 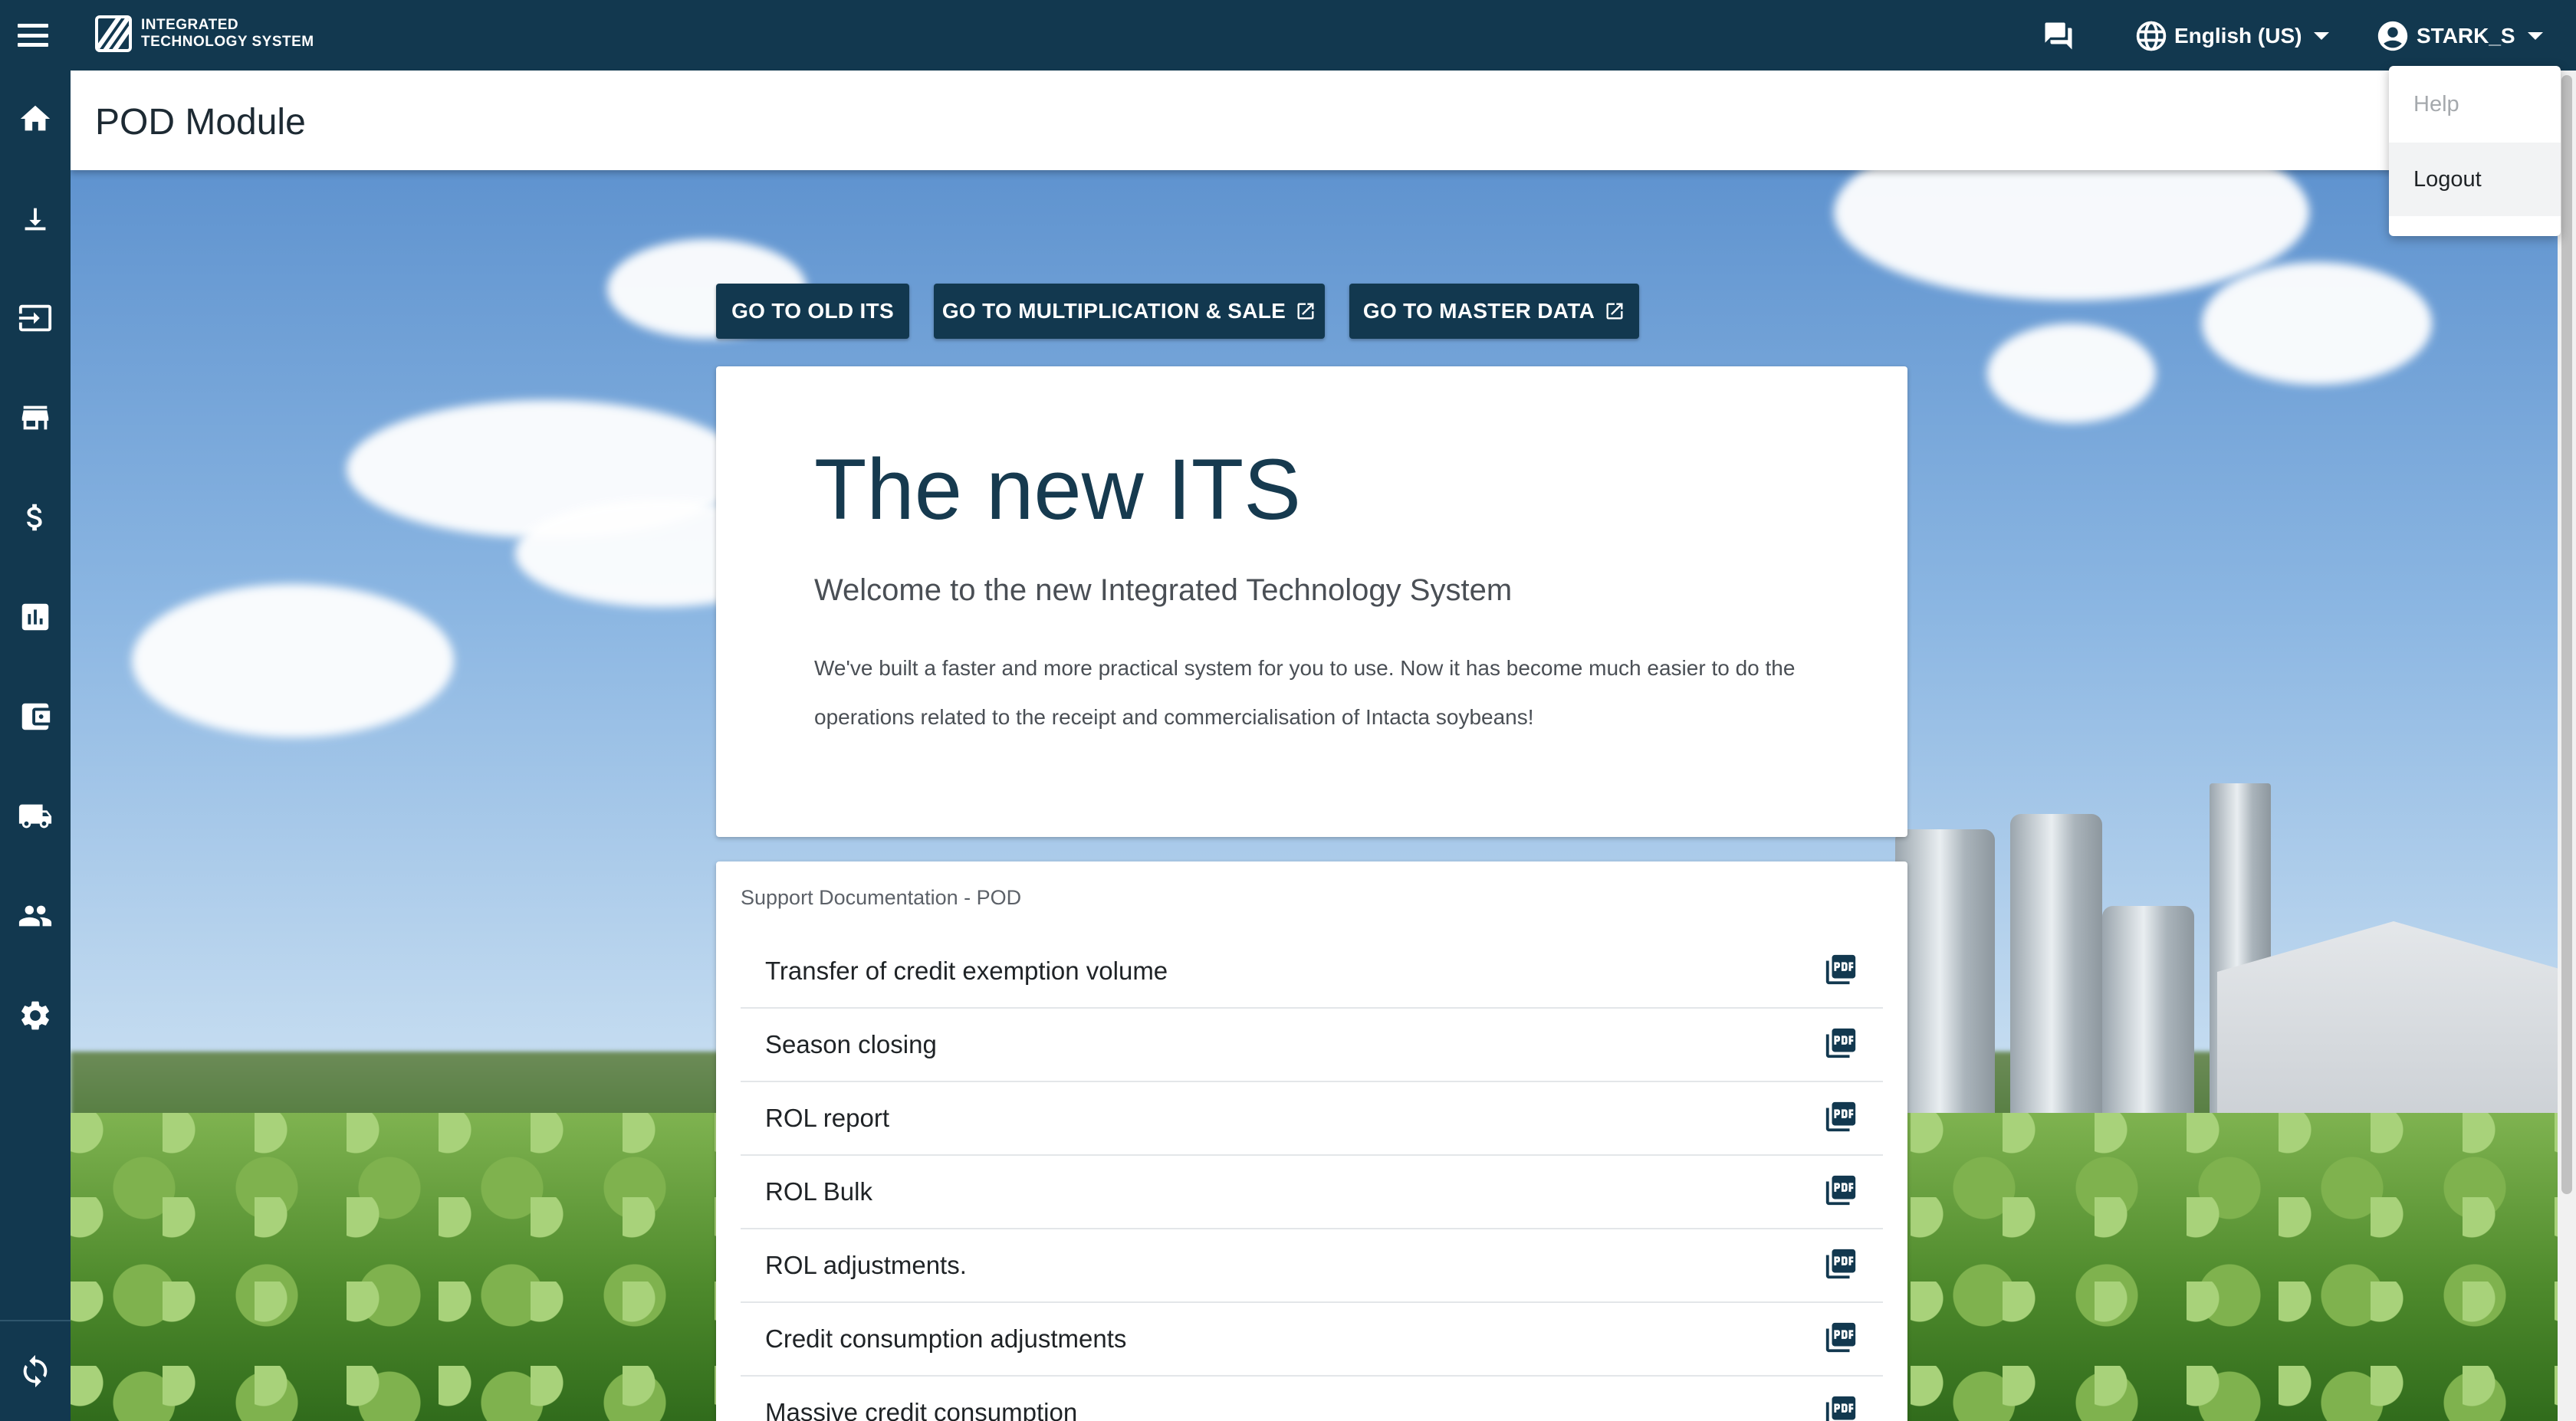 I want to click on side-navigation, so click(x=36, y=746).